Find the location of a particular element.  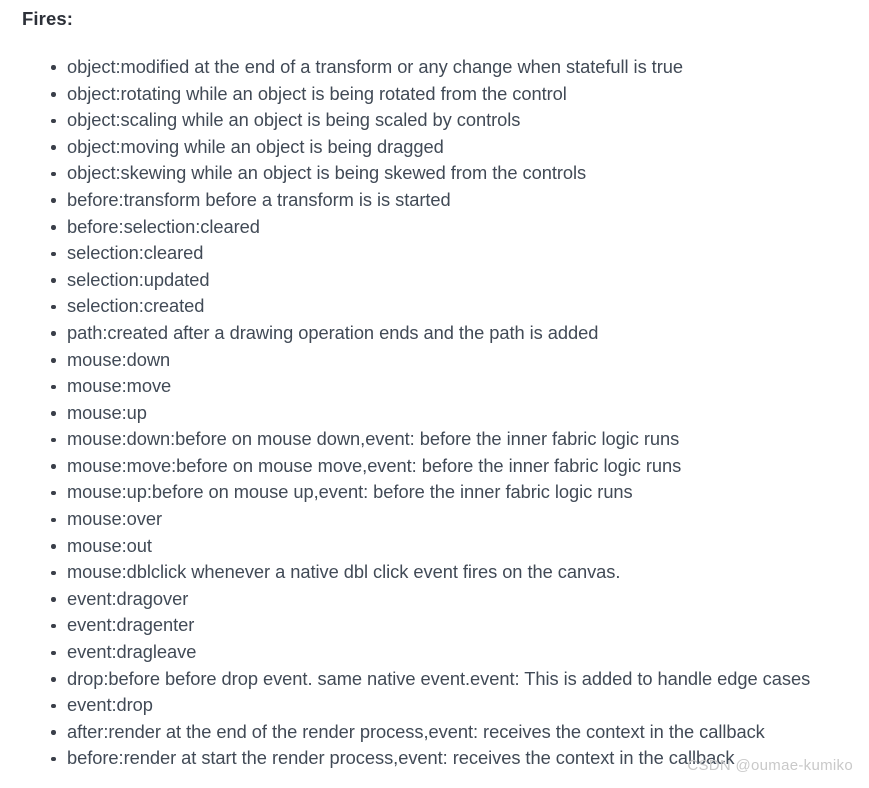

list-item-label: selection:cleared is located at coordinates (135, 253).